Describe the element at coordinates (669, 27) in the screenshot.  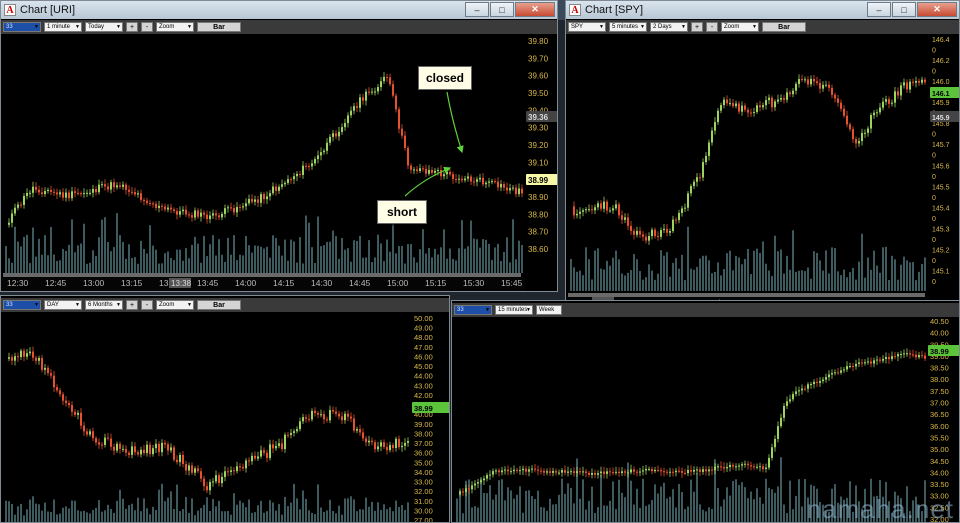
I see `range-select: 2 Days ▼` at that location.